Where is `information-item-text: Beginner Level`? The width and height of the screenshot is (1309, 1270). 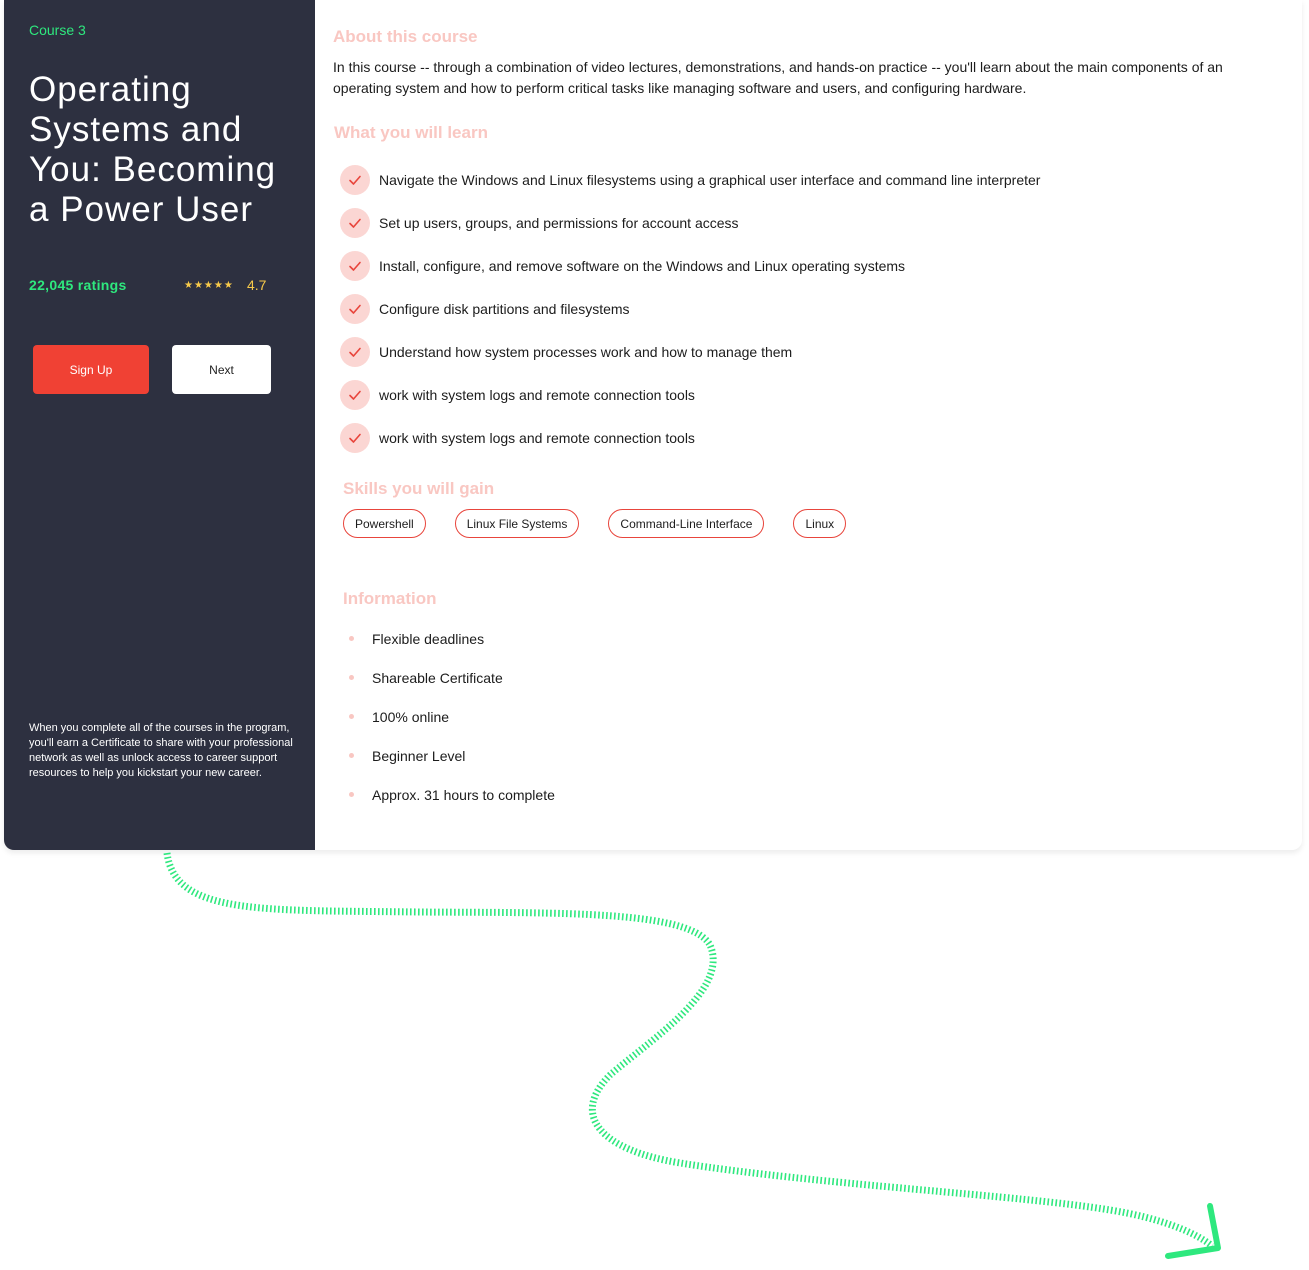
information-item-text: Beginner Level is located at coordinates (419, 755).